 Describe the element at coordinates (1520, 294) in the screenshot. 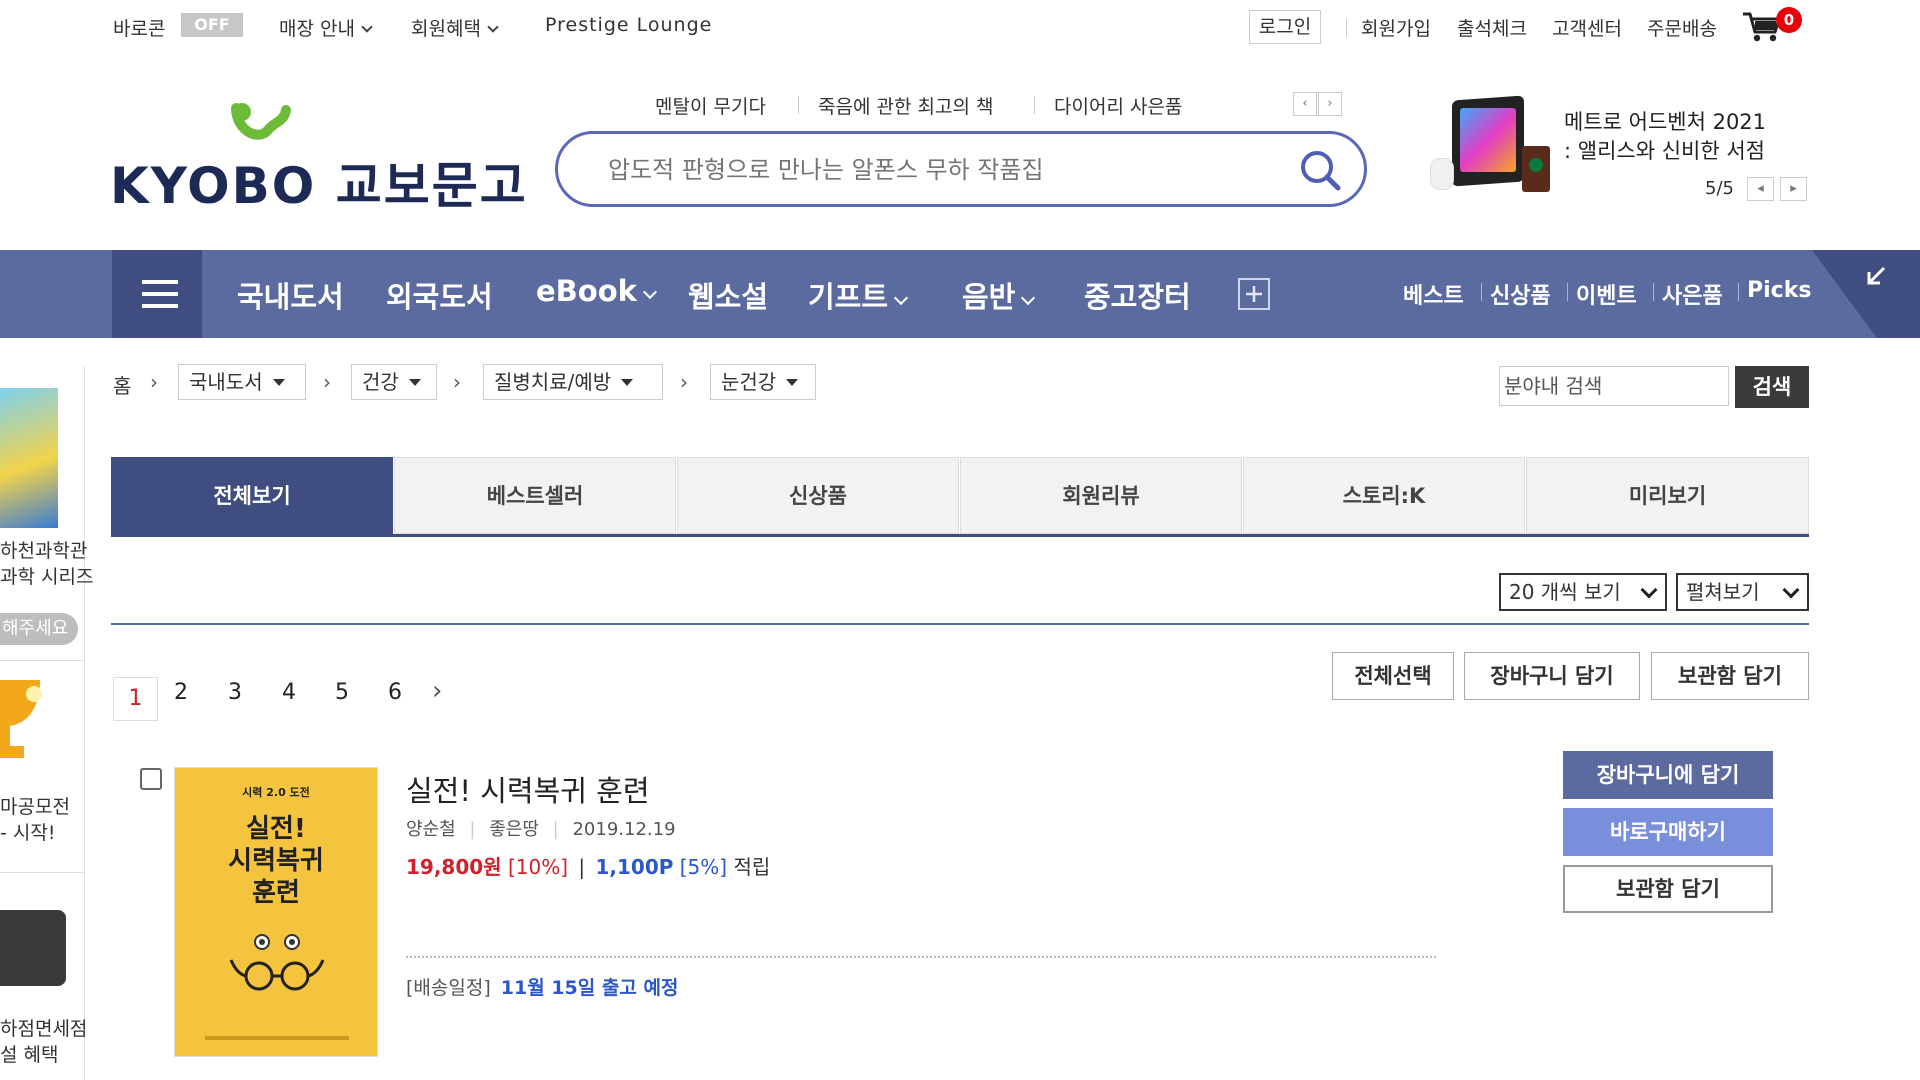

I see `nav-new: 신상품` at that location.